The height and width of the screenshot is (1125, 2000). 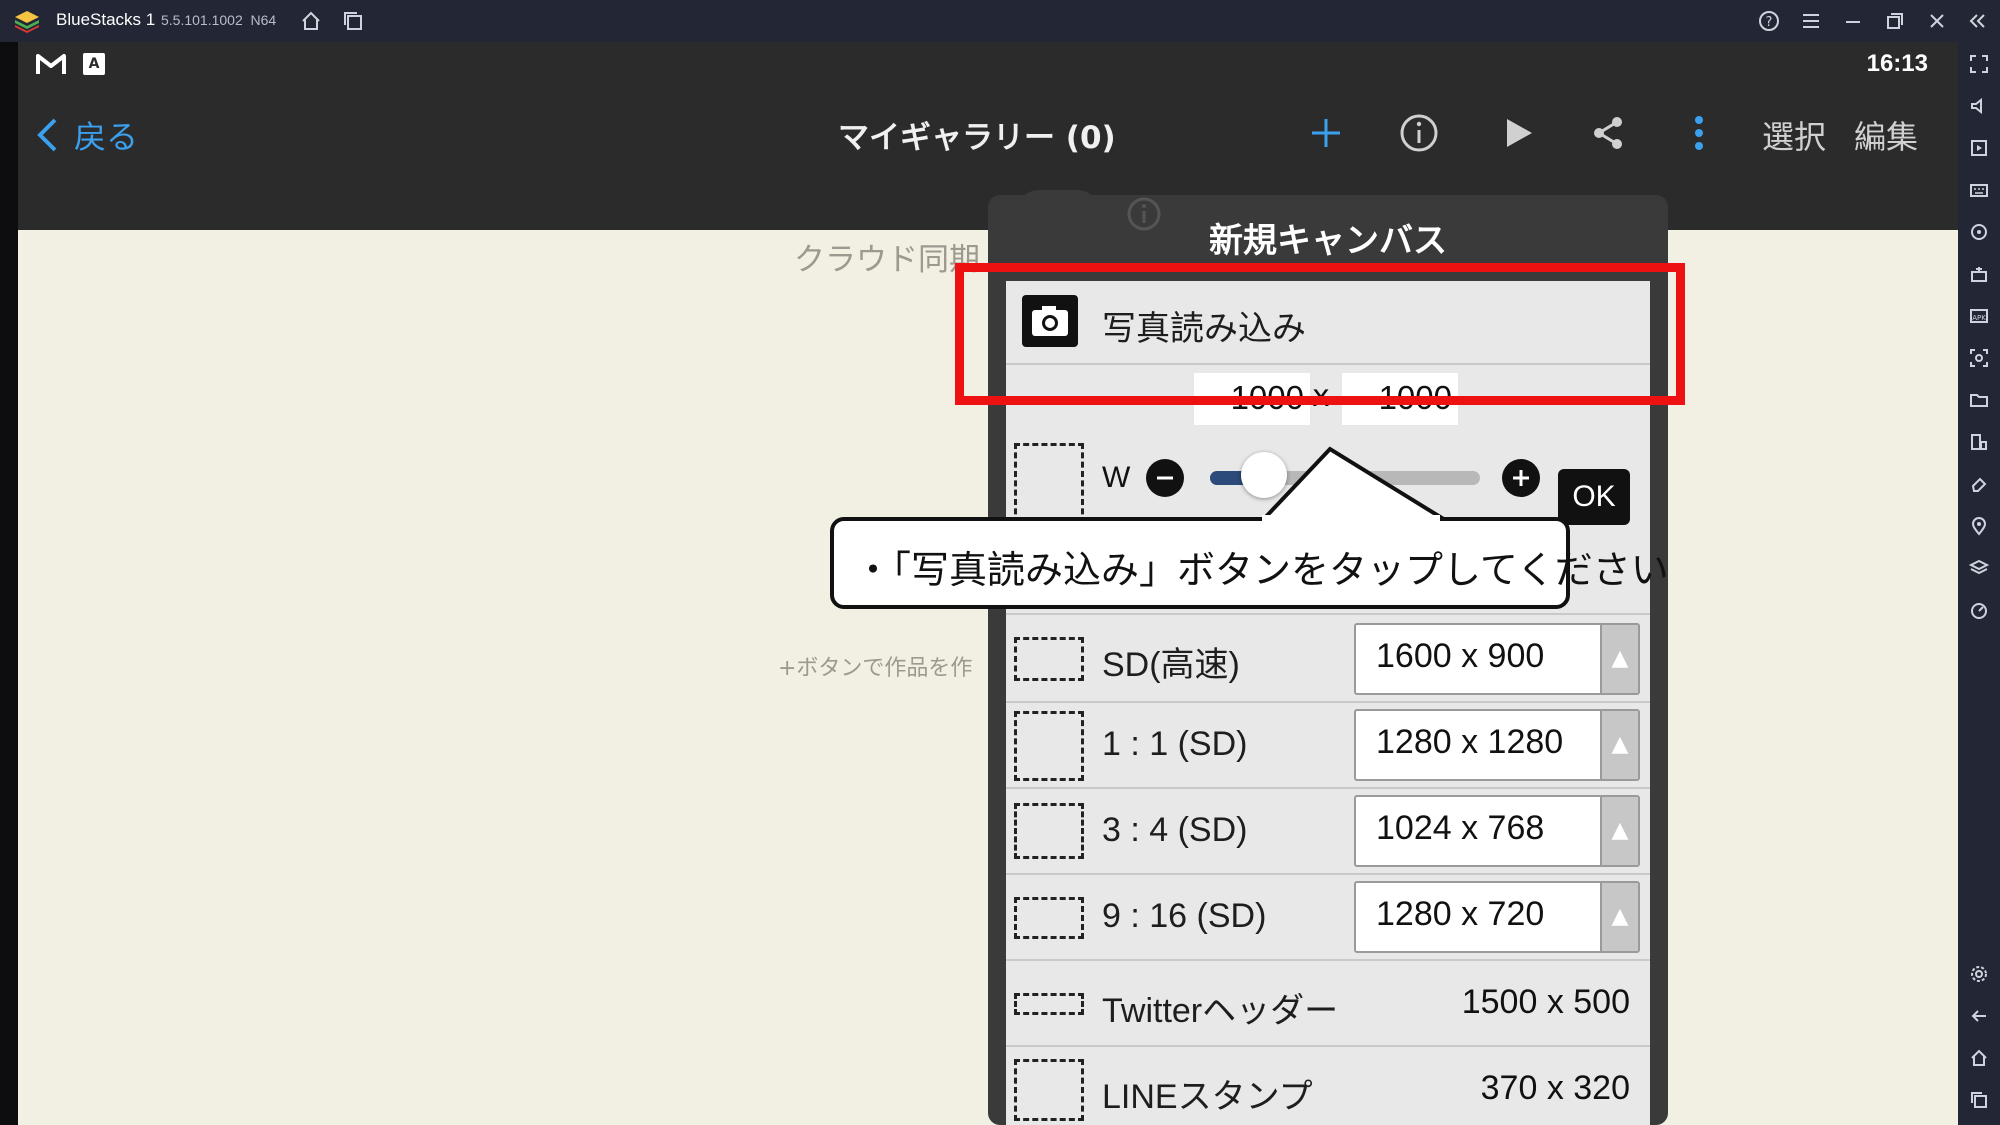 What do you see at coordinates (1328, 659) in the screenshot?
I see `preset-row: SD(高速) 1600 x 900 ▲` at bounding box center [1328, 659].